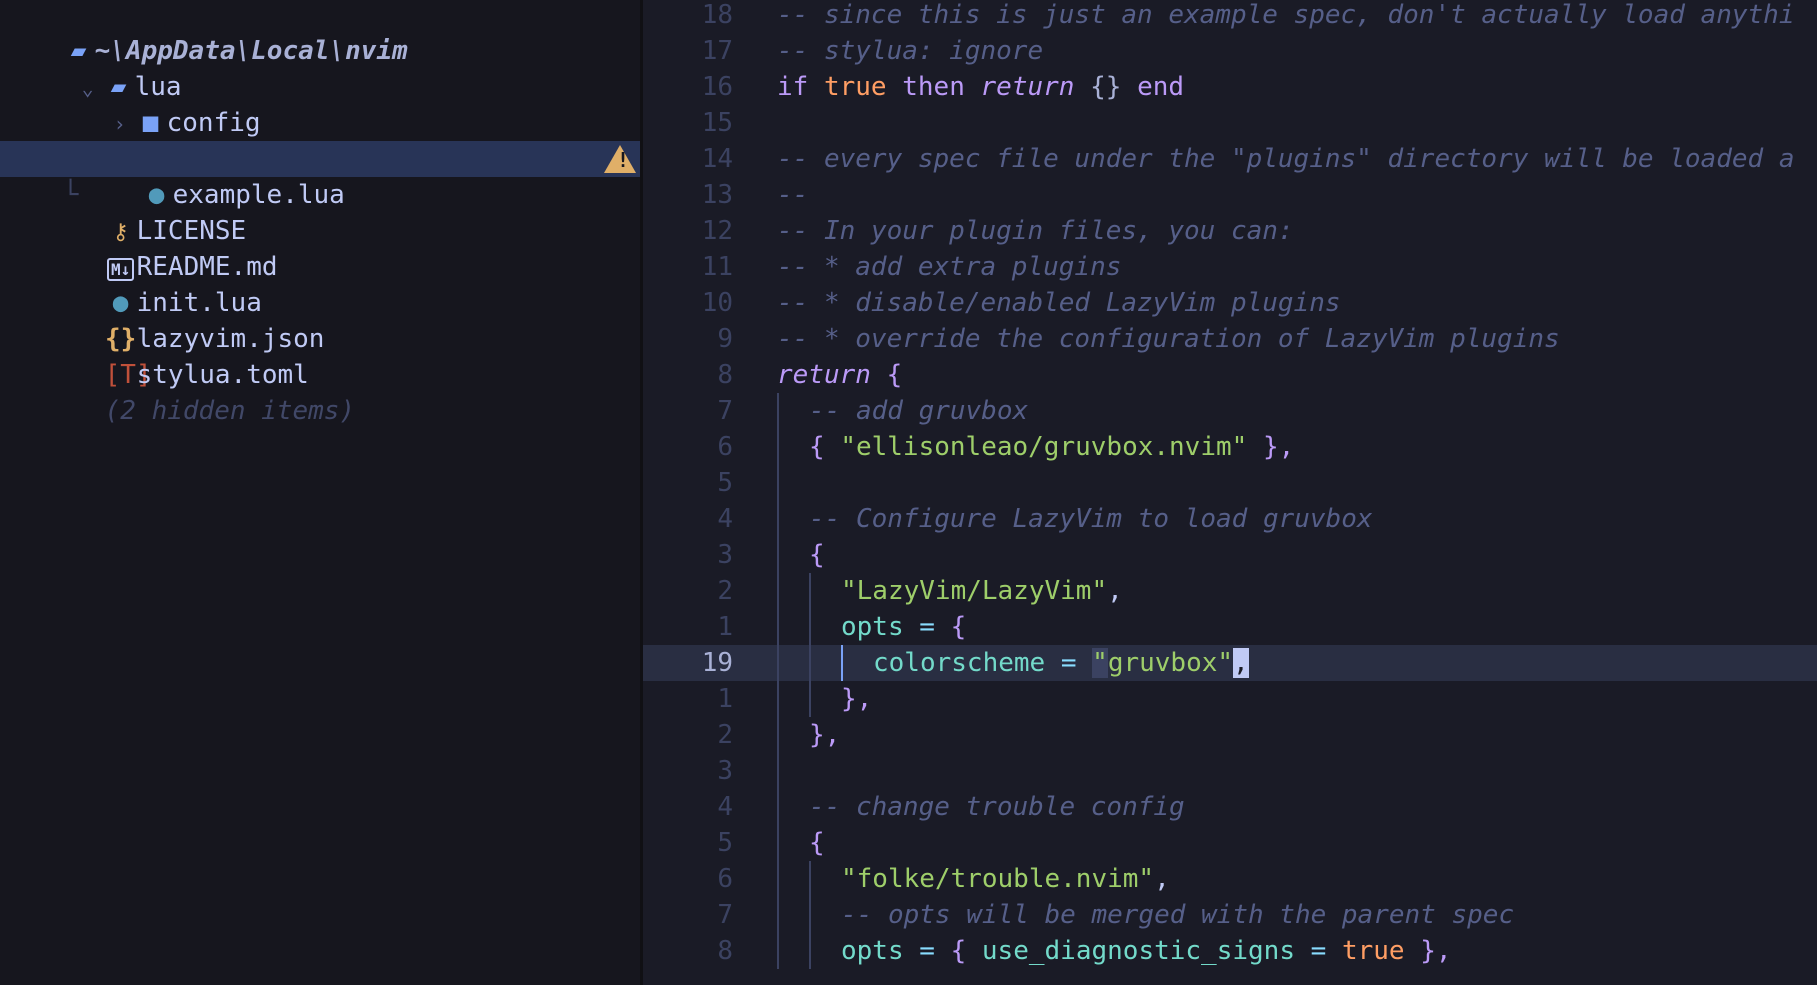  Describe the element at coordinates (1100, 663) in the screenshot. I see `string-quote: "` at that location.